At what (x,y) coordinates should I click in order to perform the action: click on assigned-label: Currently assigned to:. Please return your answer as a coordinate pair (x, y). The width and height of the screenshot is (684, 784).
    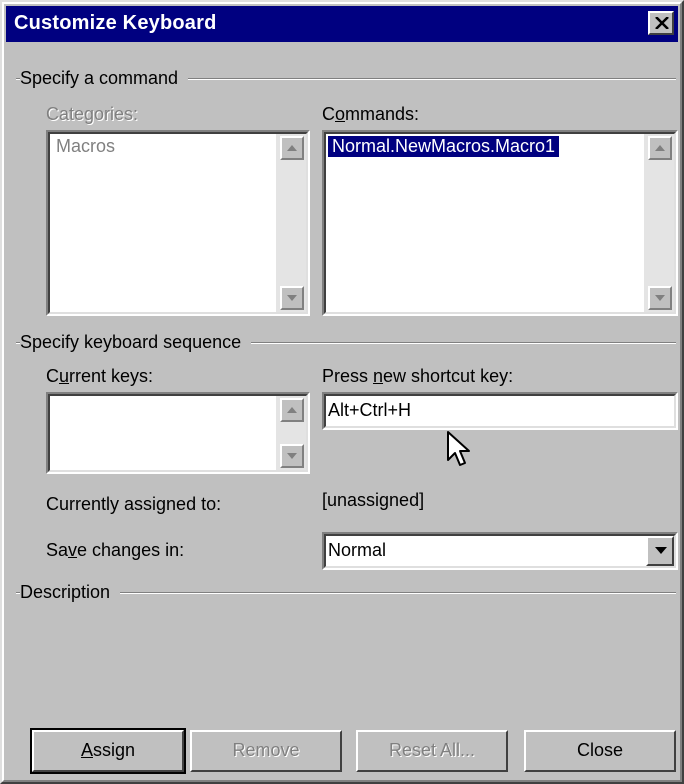
    Looking at the image, I should click on (134, 504).